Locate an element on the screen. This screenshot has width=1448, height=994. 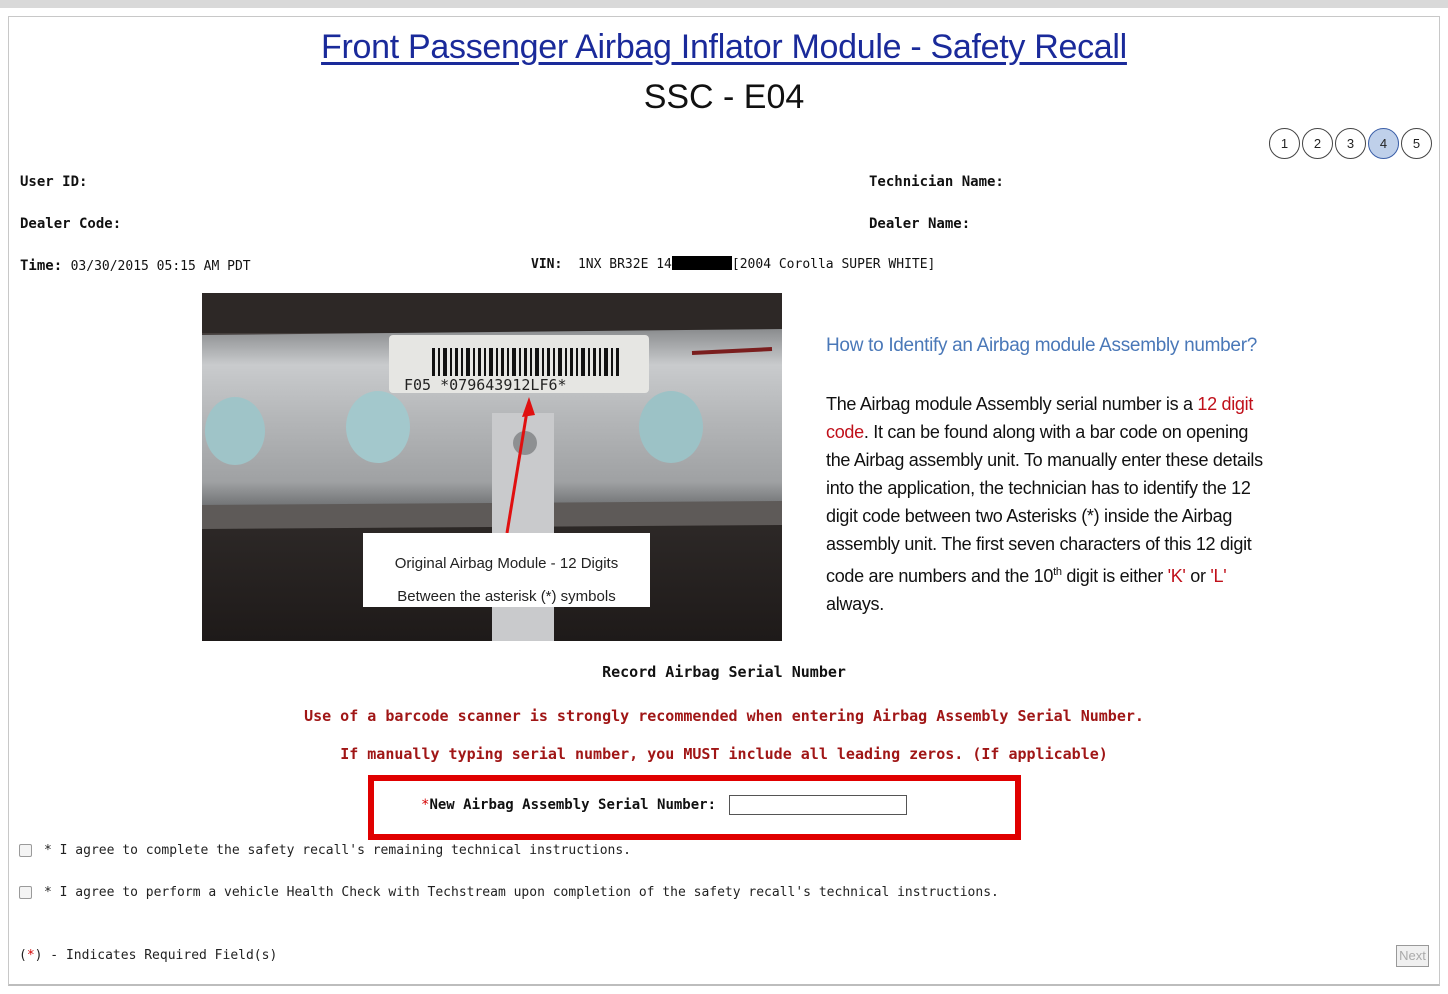
vin-label: VIN: is located at coordinates (547, 264).